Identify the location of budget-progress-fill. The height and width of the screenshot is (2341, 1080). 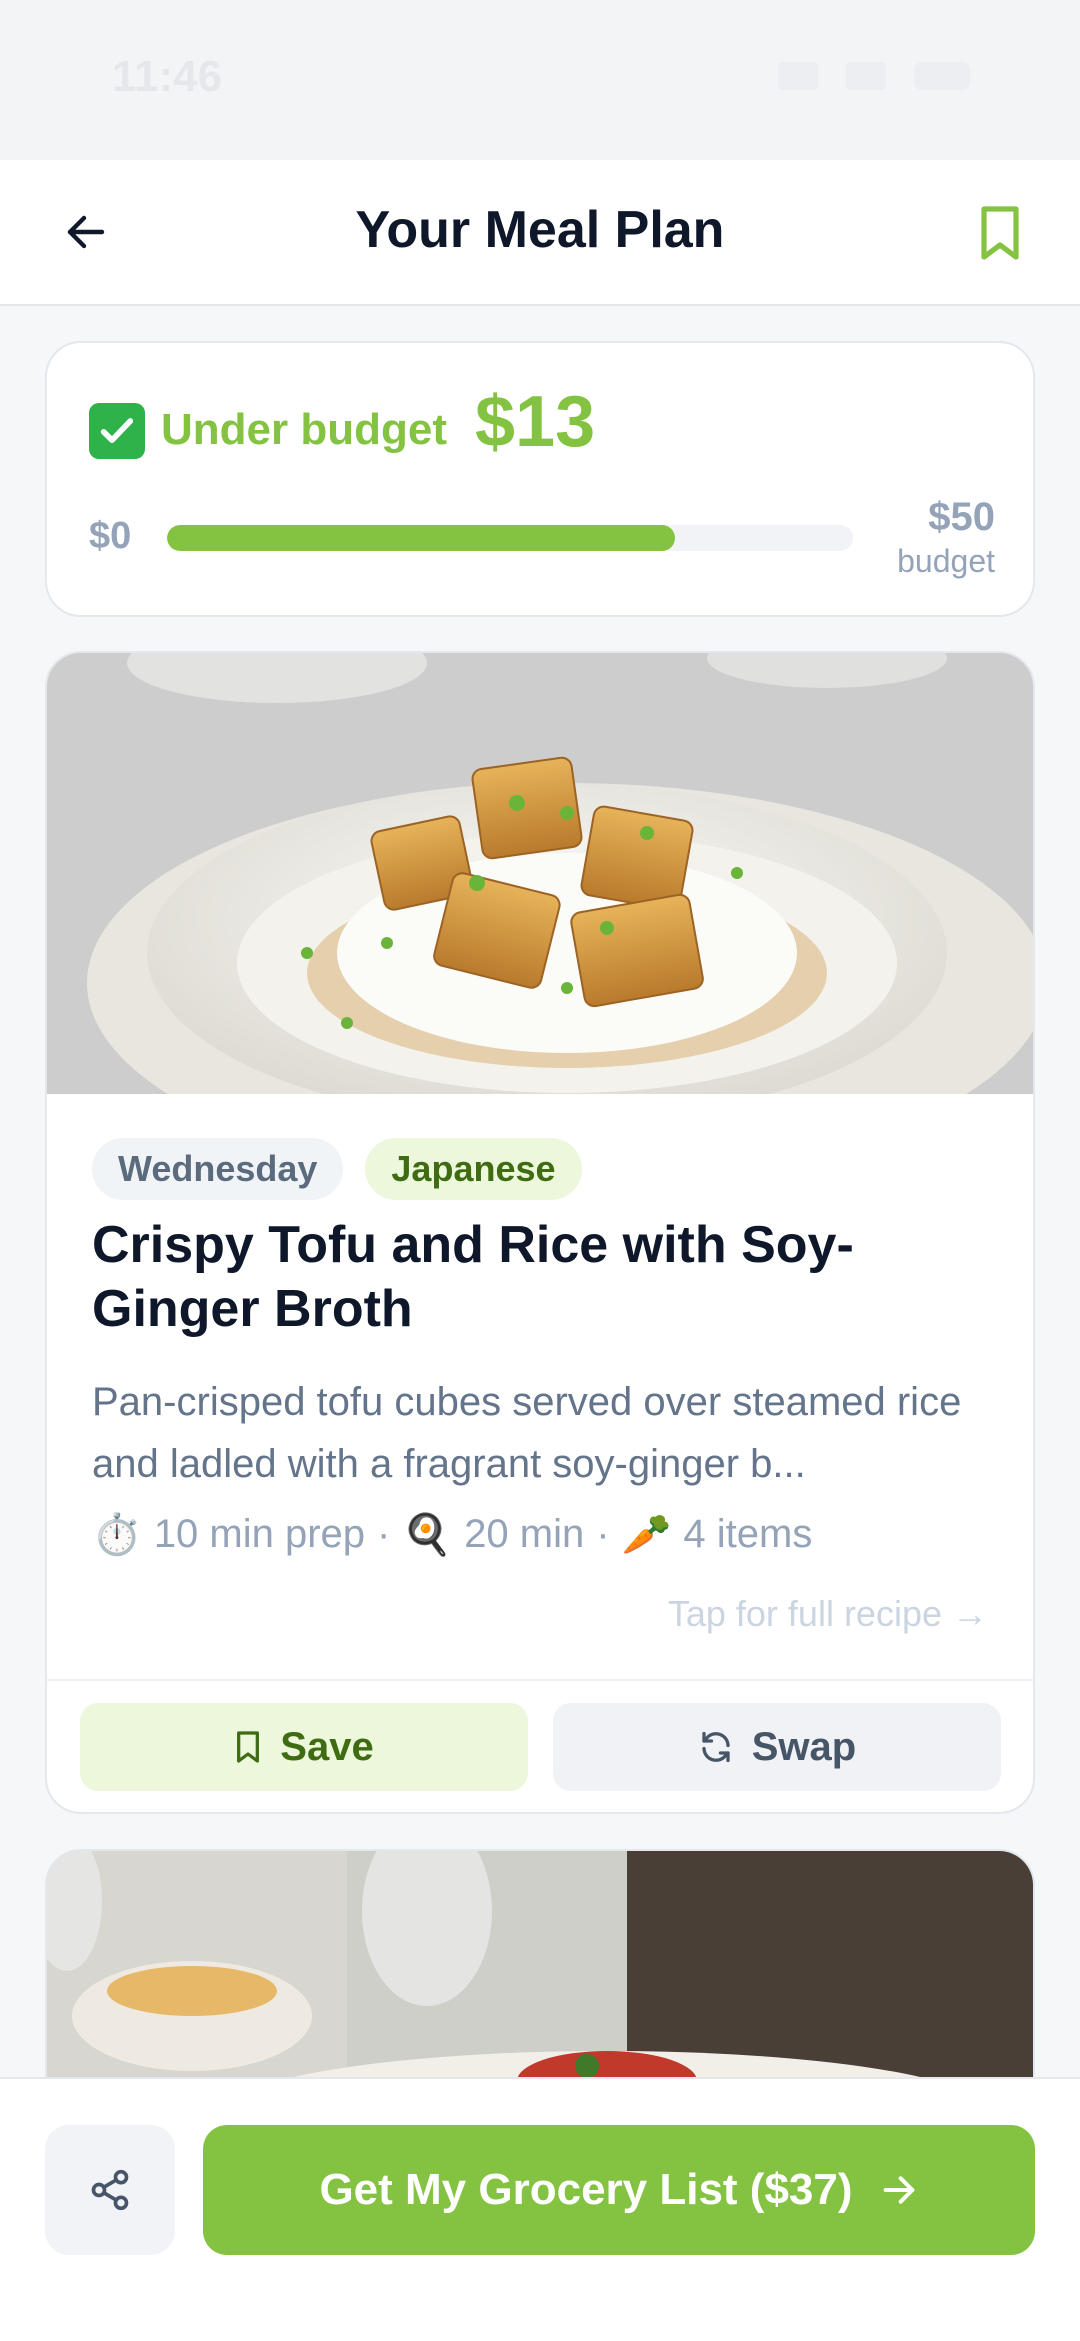
(421, 538).